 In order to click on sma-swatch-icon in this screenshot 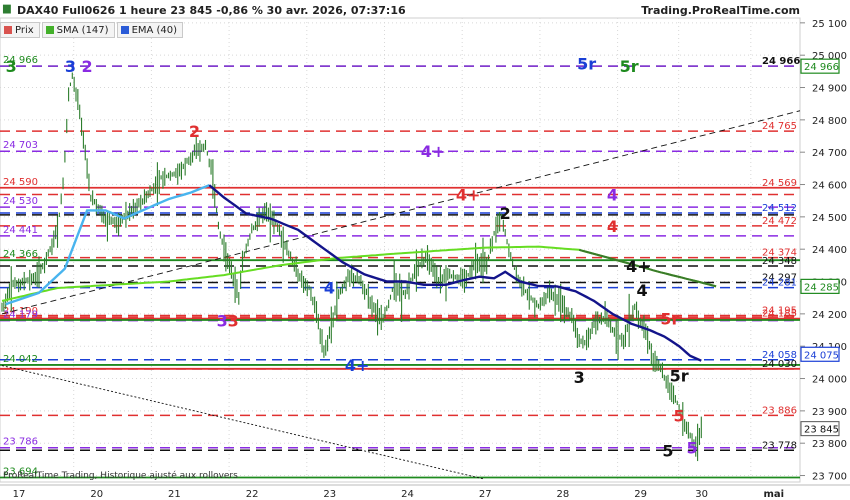, I will do `click(49, 30)`.